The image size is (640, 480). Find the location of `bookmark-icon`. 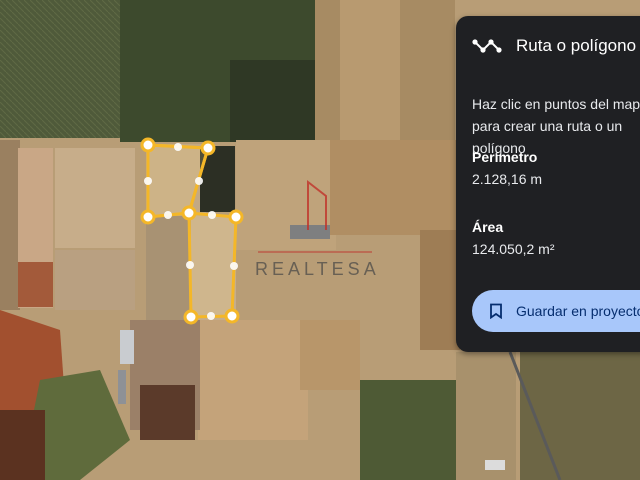

bookmark-icon is located at coordinates (496, 311).